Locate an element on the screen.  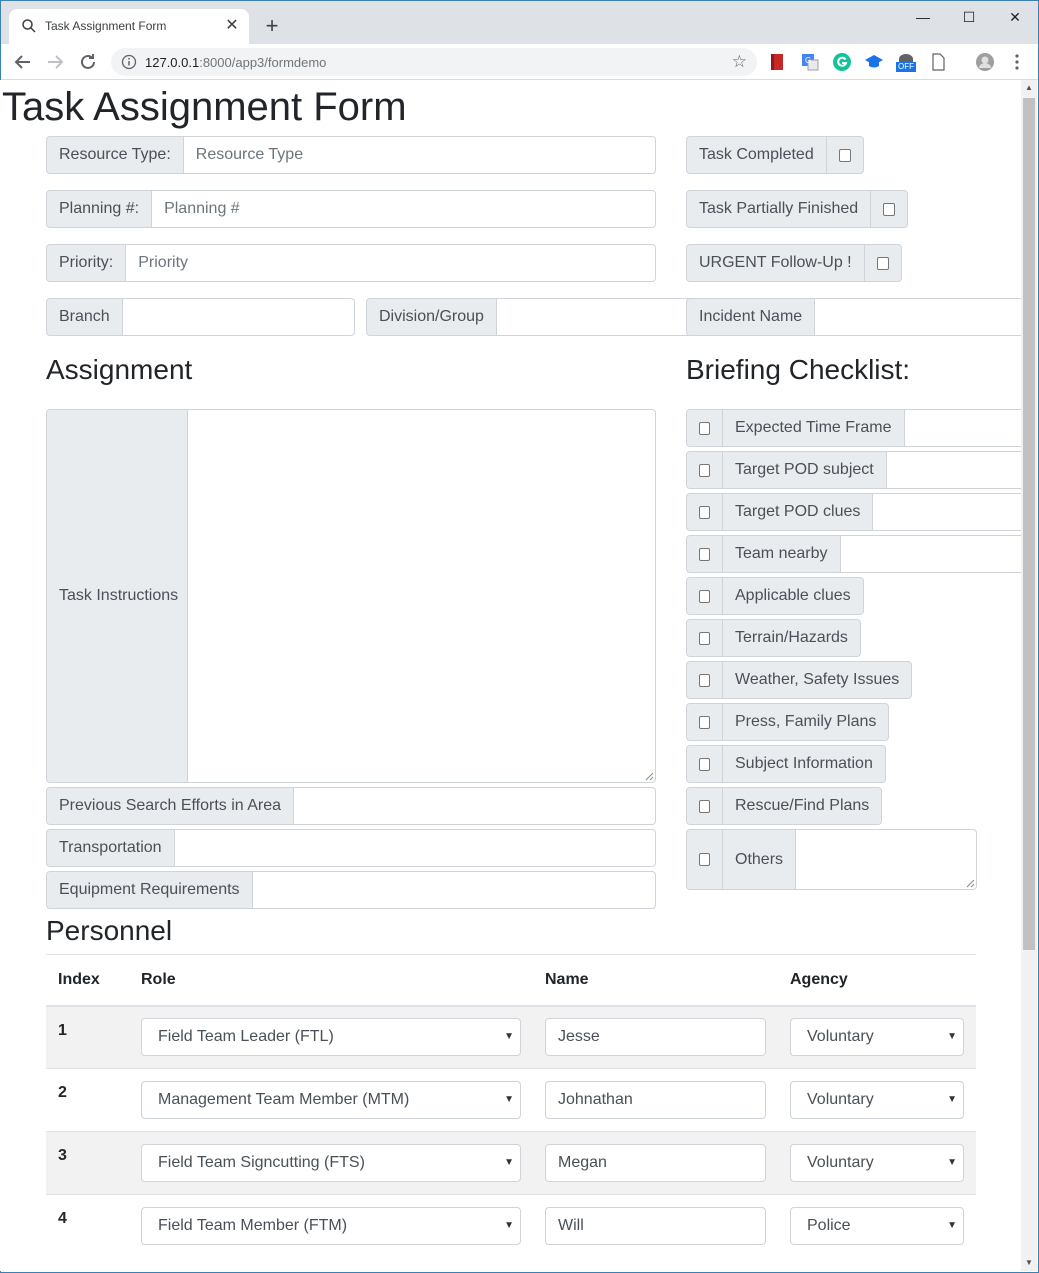
briefing-item-pod-clues: Target POD clues is located at coordinates (853, 512).